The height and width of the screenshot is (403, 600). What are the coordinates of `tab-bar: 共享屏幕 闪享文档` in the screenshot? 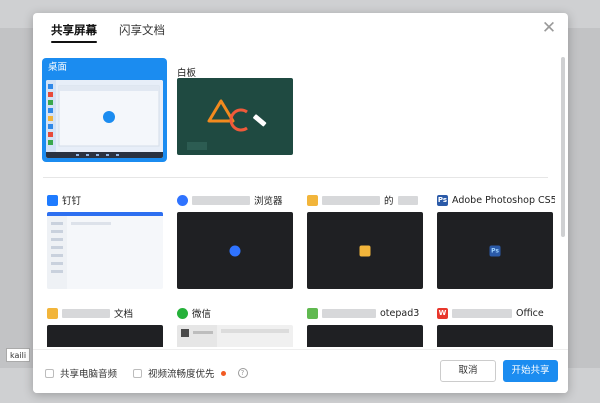 It's located at (108, 34).